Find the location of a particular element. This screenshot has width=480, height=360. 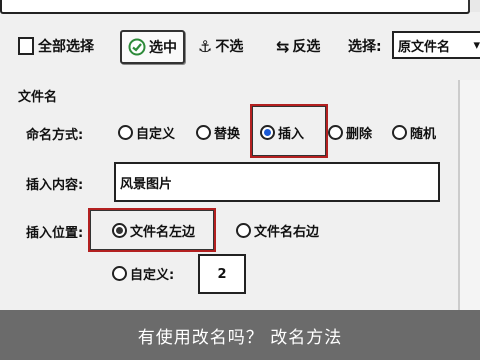

select-all-checkbox: 全部选择 is located at coordinates (56, 46).